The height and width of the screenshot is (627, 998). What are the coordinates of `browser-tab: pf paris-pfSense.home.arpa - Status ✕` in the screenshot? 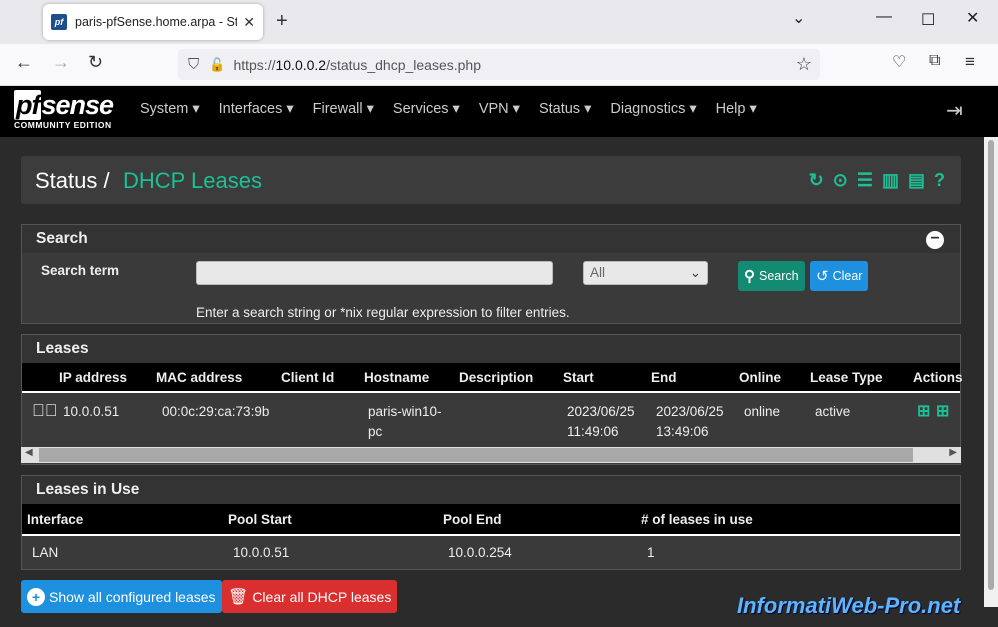 It's located at (153, 22).